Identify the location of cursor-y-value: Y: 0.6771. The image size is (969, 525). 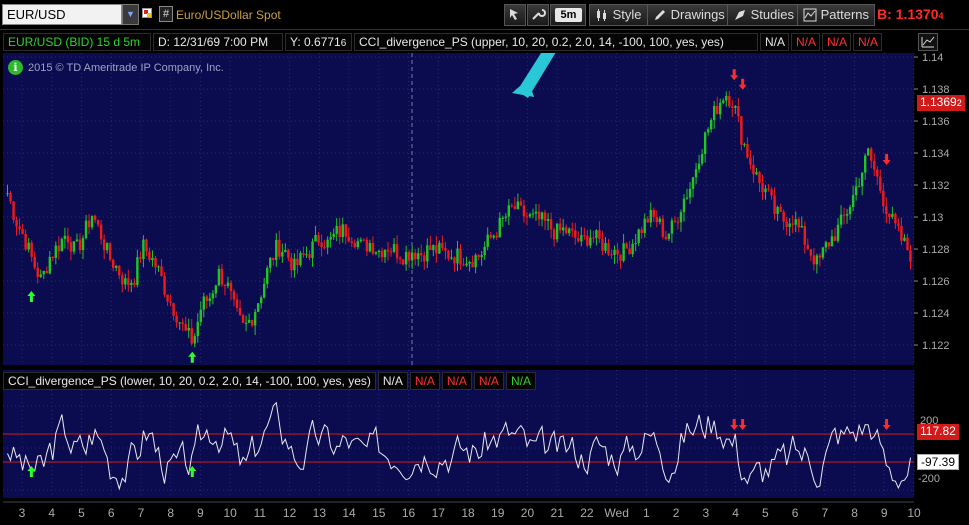
(315, 42).